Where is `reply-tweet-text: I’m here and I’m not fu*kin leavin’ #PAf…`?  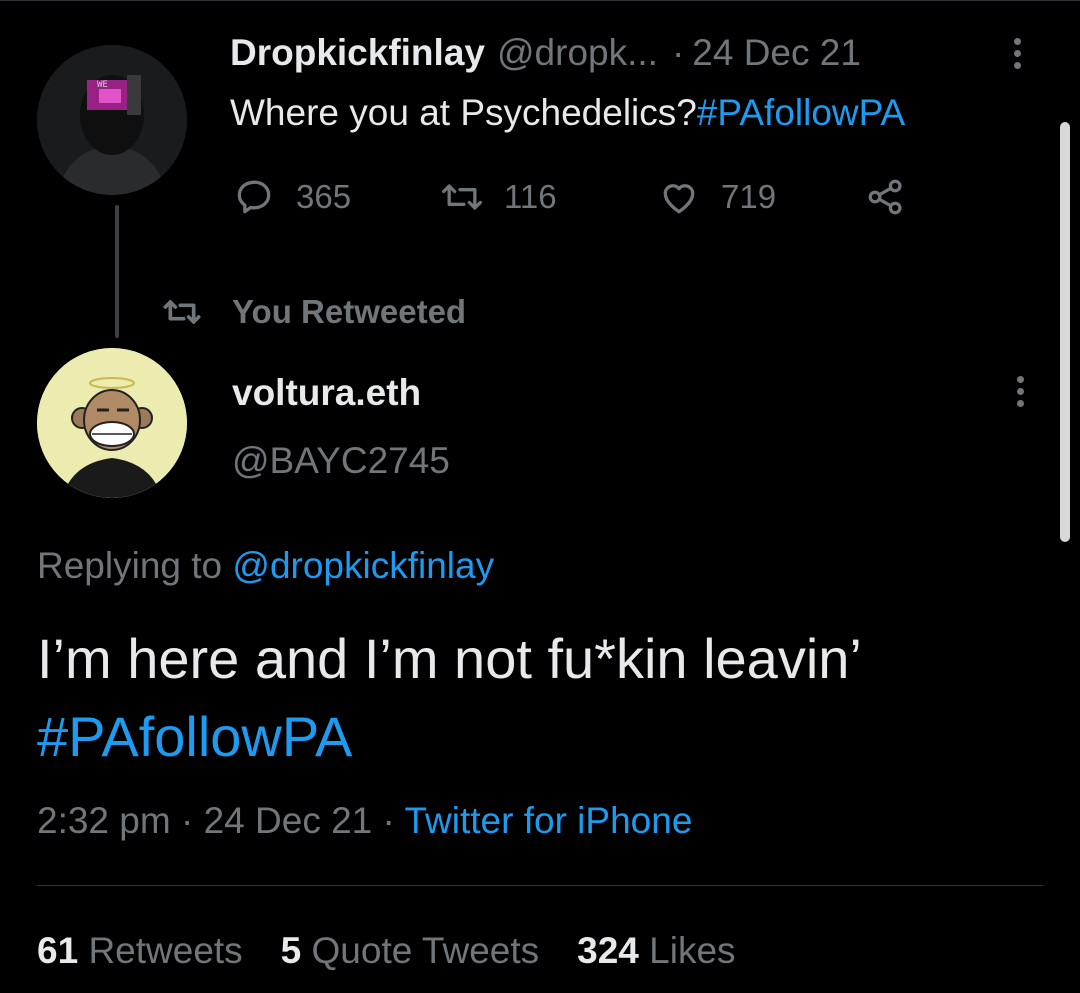 reply-tweet-text: I’m here and I’m not fu*kin leavin’ #PAf… is located at coordinates (542, 698).